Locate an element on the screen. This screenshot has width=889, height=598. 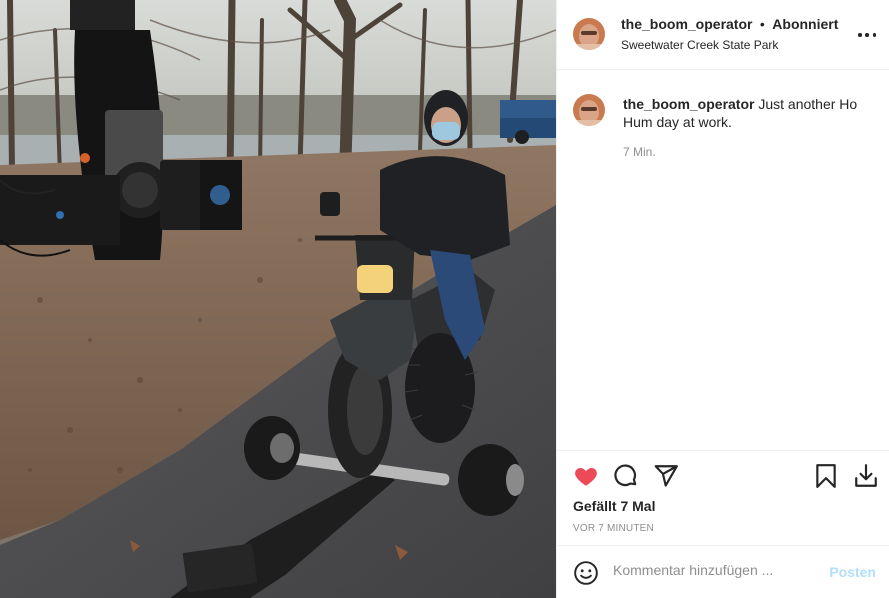
post-timestamp: vor 7 Minuten is located at coordinates (613, 528).